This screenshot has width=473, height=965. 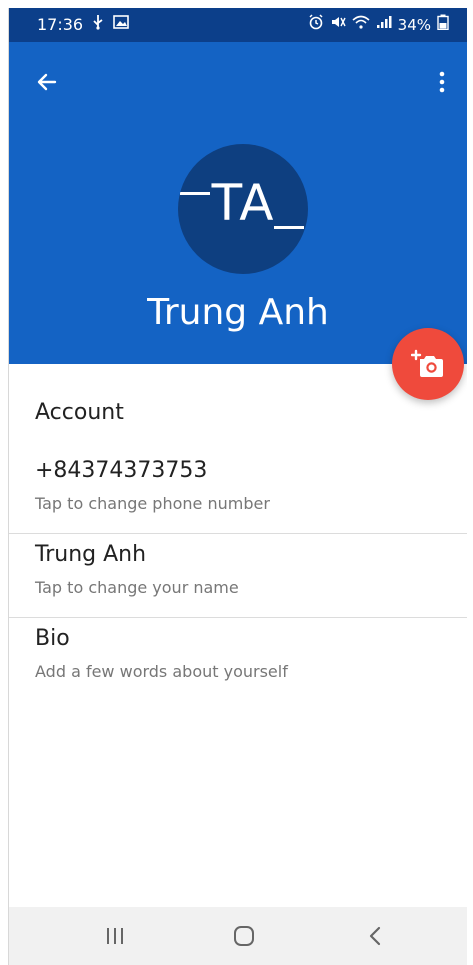 I want to click on row-bio: Bio Add a few words about yourself, so click(x=238, y=660).